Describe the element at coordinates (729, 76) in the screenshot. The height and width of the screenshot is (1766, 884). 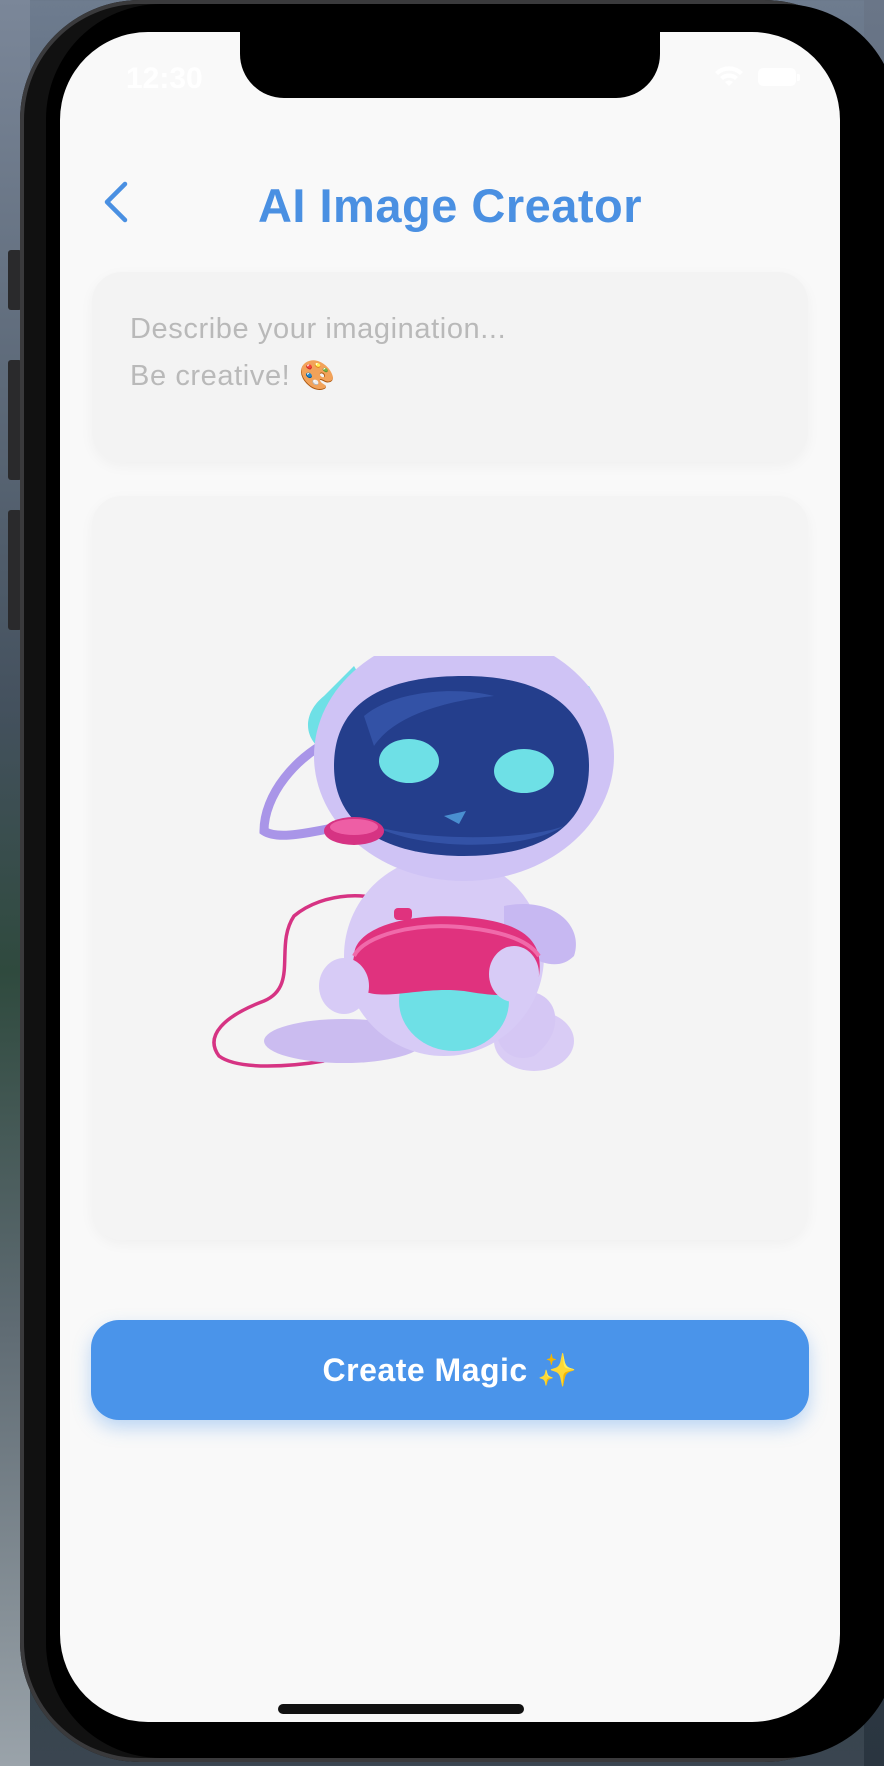
I see `wifi-icon` at that location.